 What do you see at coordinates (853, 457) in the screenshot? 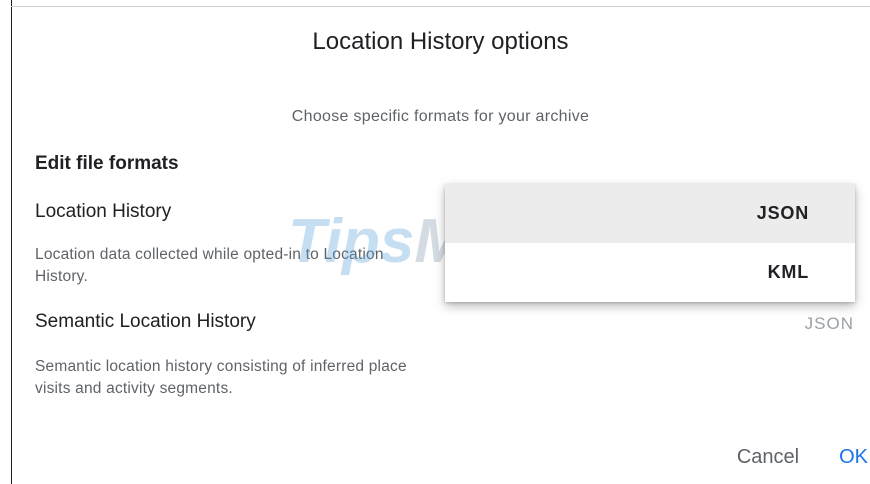
I see `ok-button: OK` at bounding box center [853, 457].